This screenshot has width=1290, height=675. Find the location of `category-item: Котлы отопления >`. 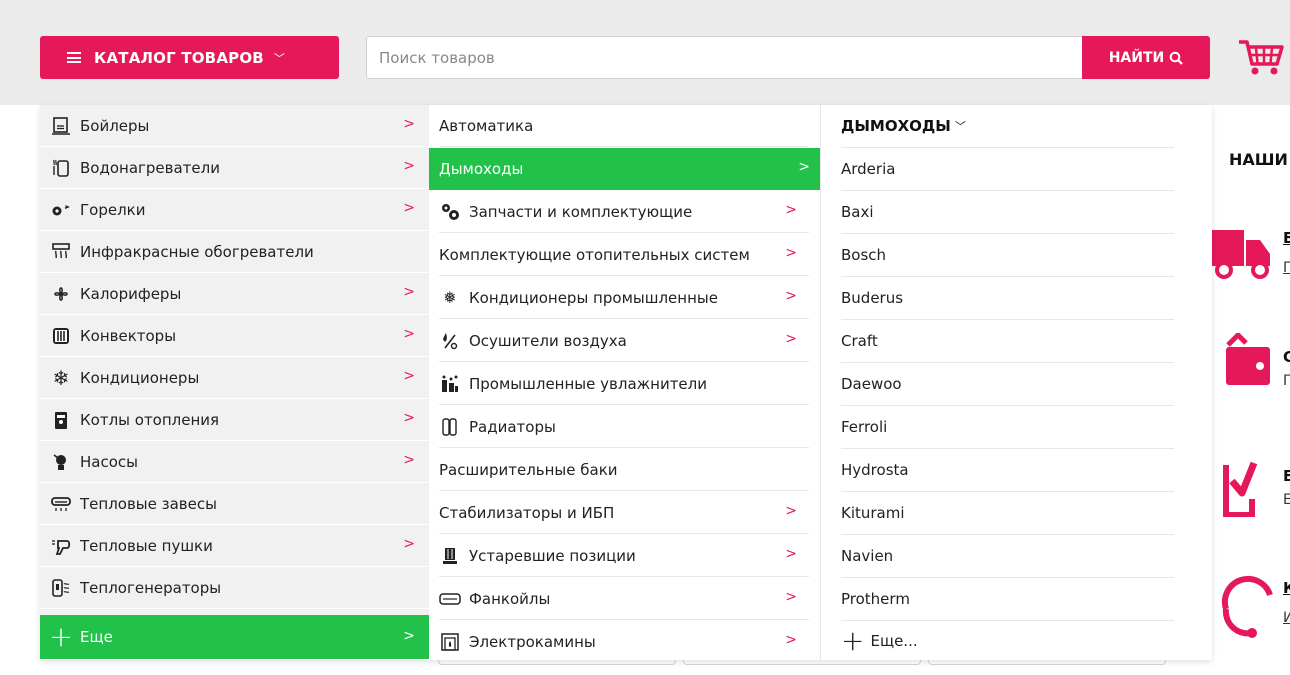

category-item: Котлы отопления > is located at coordinates (234, 420).